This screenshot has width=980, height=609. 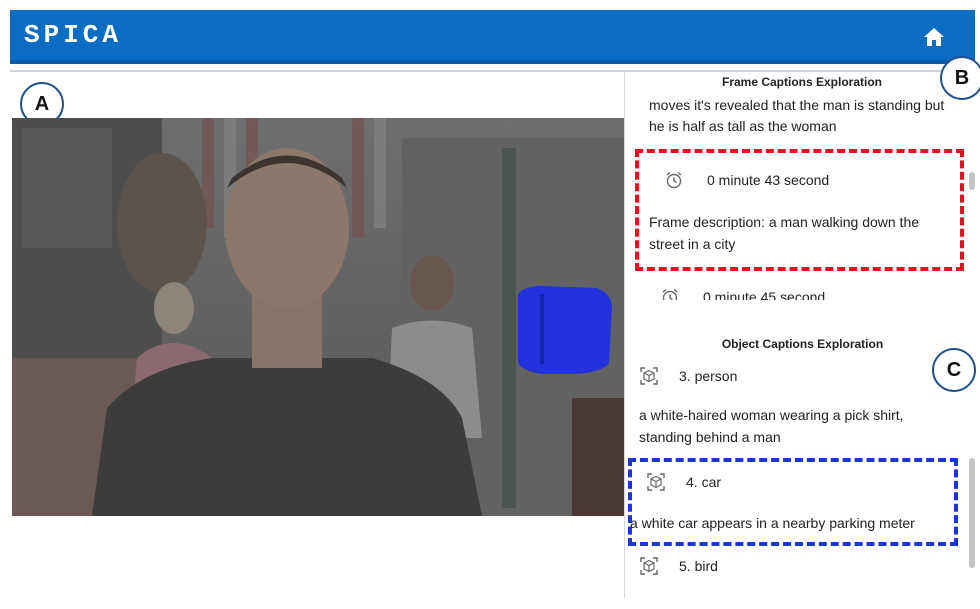 I want to click on object-mask, so click(x=565, y=330).